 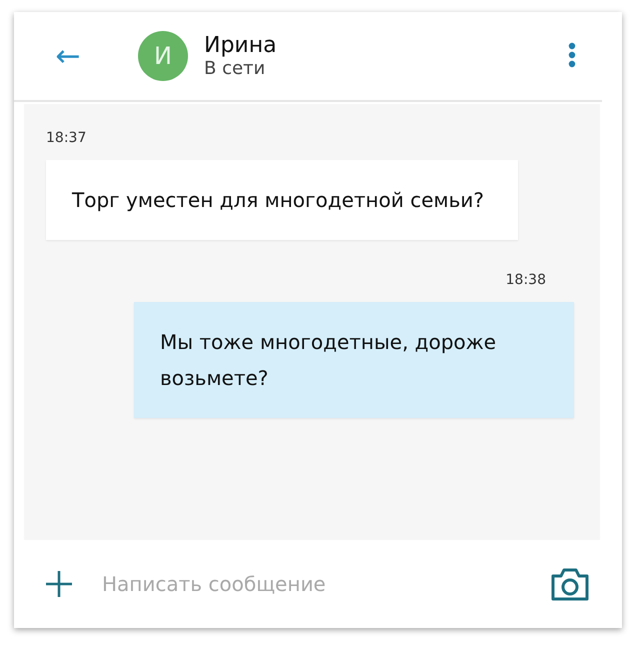 I want to click on camera-button, so click(x=570, y=584).